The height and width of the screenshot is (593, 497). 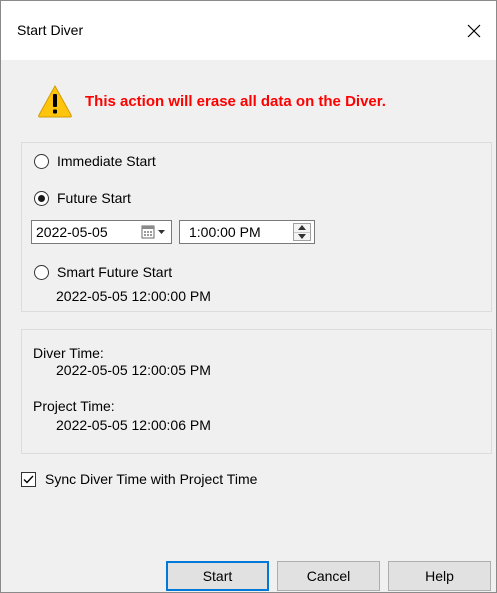 I want to click on immediate-start-radio: Immediate Start, so click(x=95, y=161).